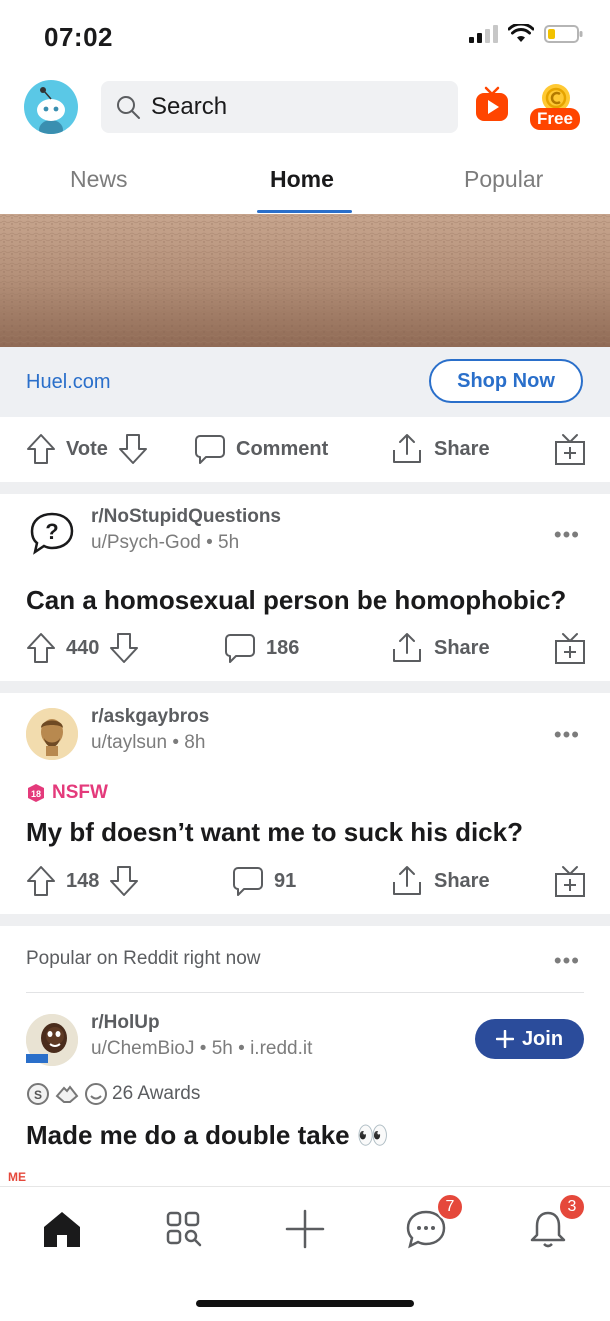 The image size is (610, 1321). I want to click on cartoon-face-avatar-icon, so click(52, 1040).